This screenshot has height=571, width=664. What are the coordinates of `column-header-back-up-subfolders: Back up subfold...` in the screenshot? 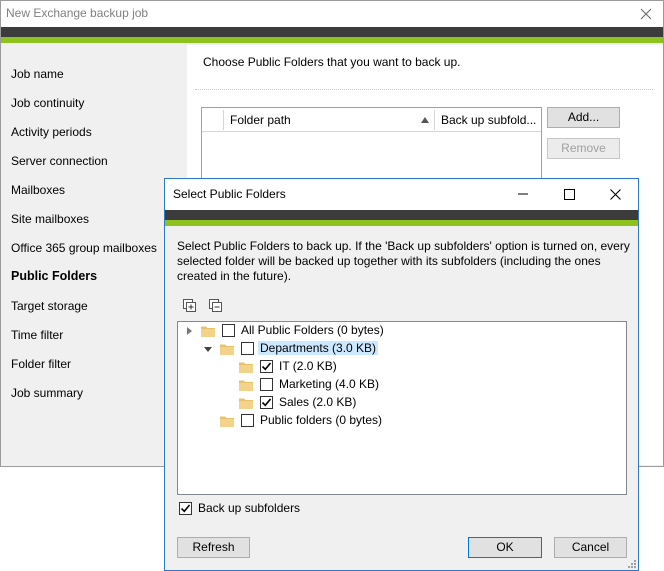 It's located at (487, 120).